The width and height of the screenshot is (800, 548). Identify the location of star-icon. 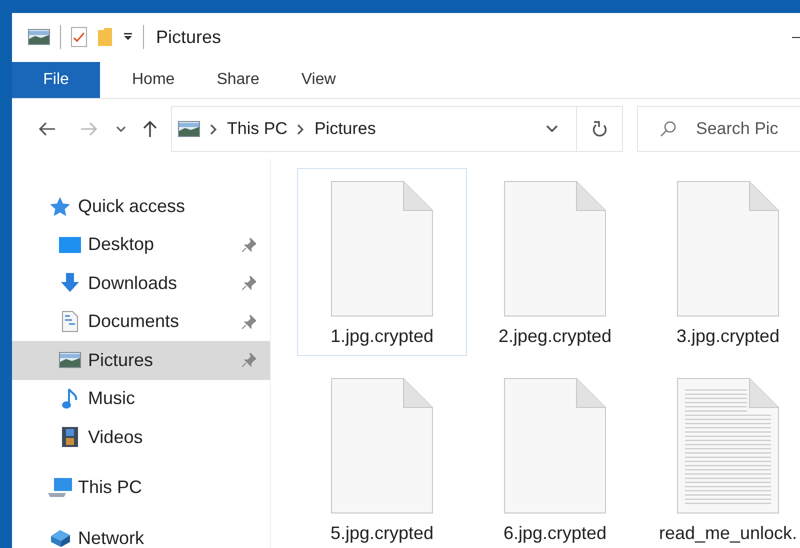
(60, 206).